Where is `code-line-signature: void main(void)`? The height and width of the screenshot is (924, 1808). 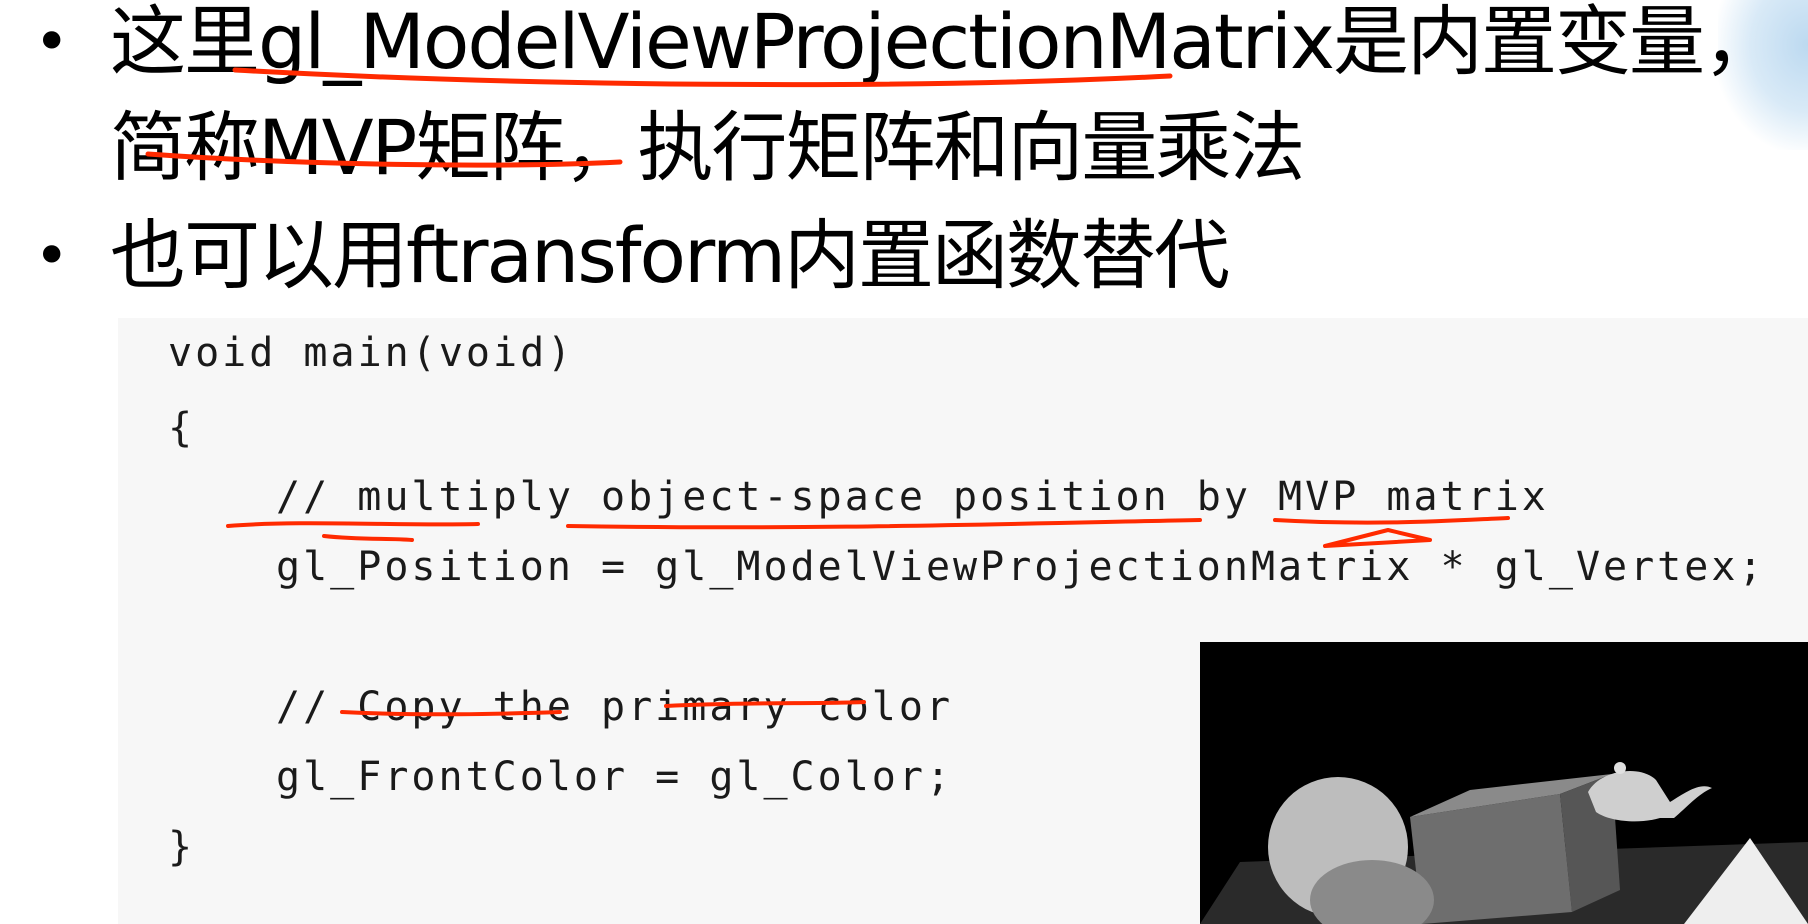
code-line-signature: void main(void) is located at coordinates (371, 353).